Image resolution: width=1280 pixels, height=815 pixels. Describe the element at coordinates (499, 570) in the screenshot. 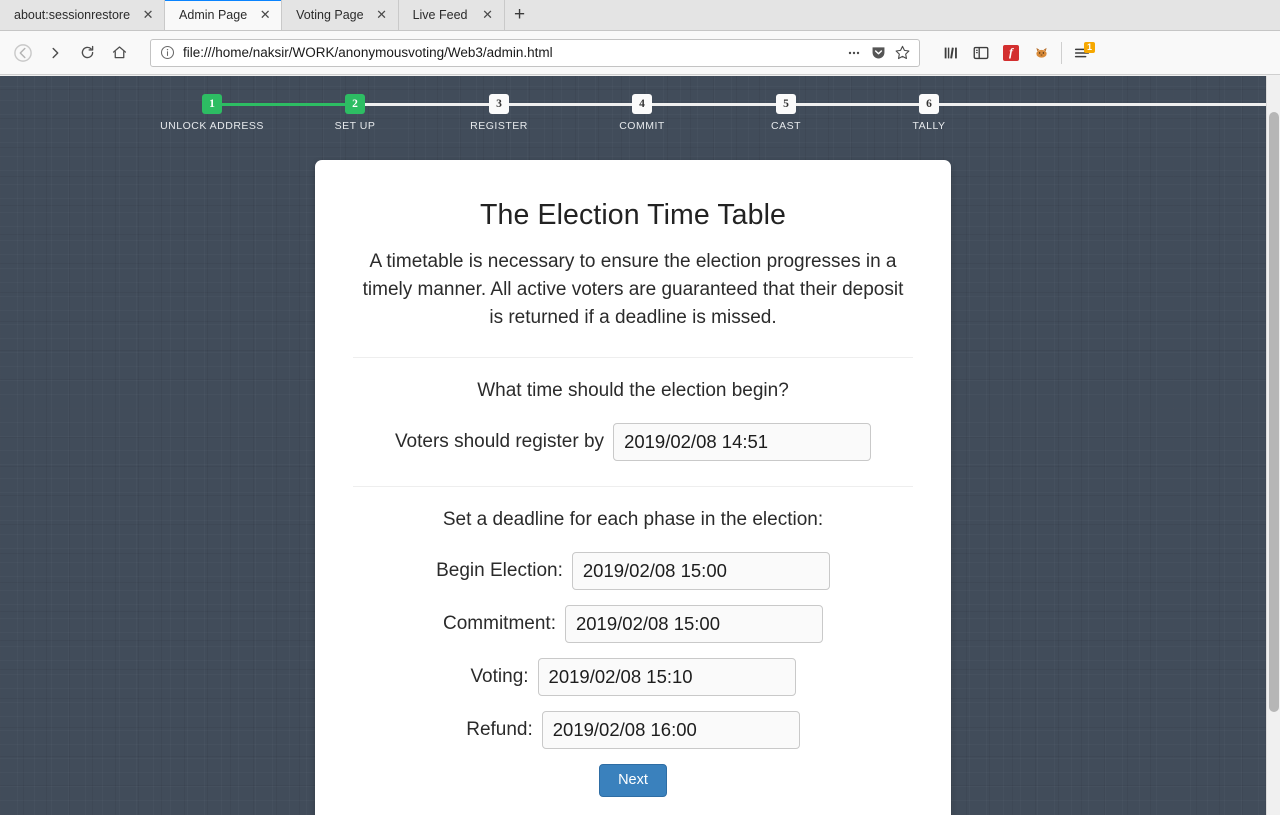

I see `begin-election-label: Begin Election:` at that location.